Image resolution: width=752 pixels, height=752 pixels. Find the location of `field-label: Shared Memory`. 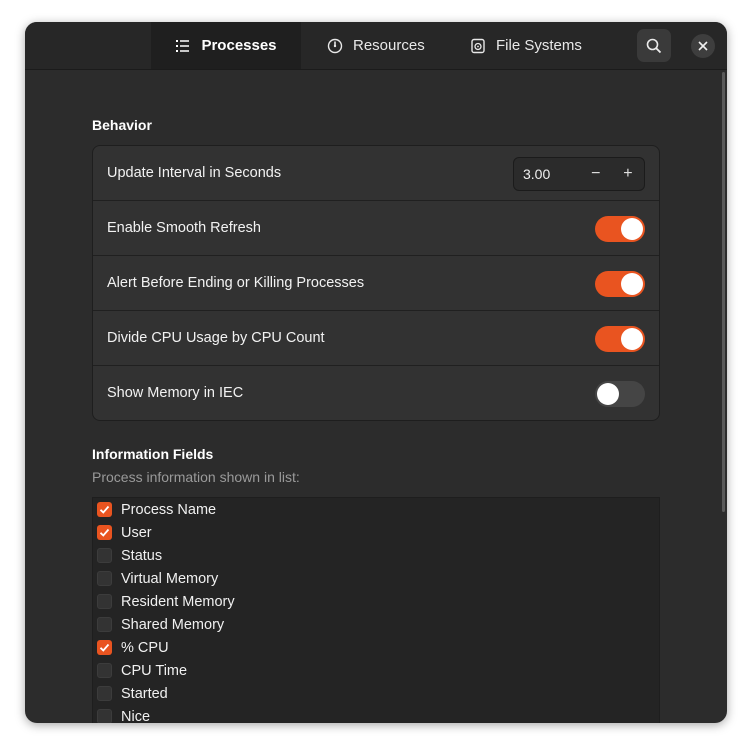

field-label: Shared Memory is located at coordinates (173, 624).